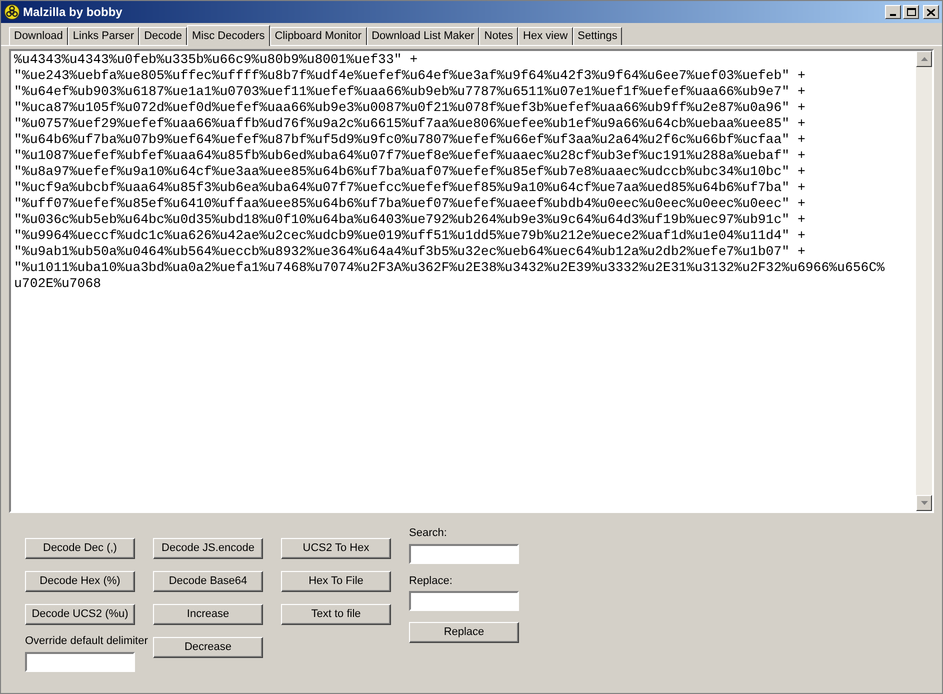  Describe the element at coordinates (410, 76) in the screenshot. I see `code-line: "%ue243%uebfa%ue805%uffec%uffff%u8b7f%udf4e%uefef%u64ef%ue3af%u9f64%u42f3%u9f64%u6ee7%uef03%uefeb" +` at that location.